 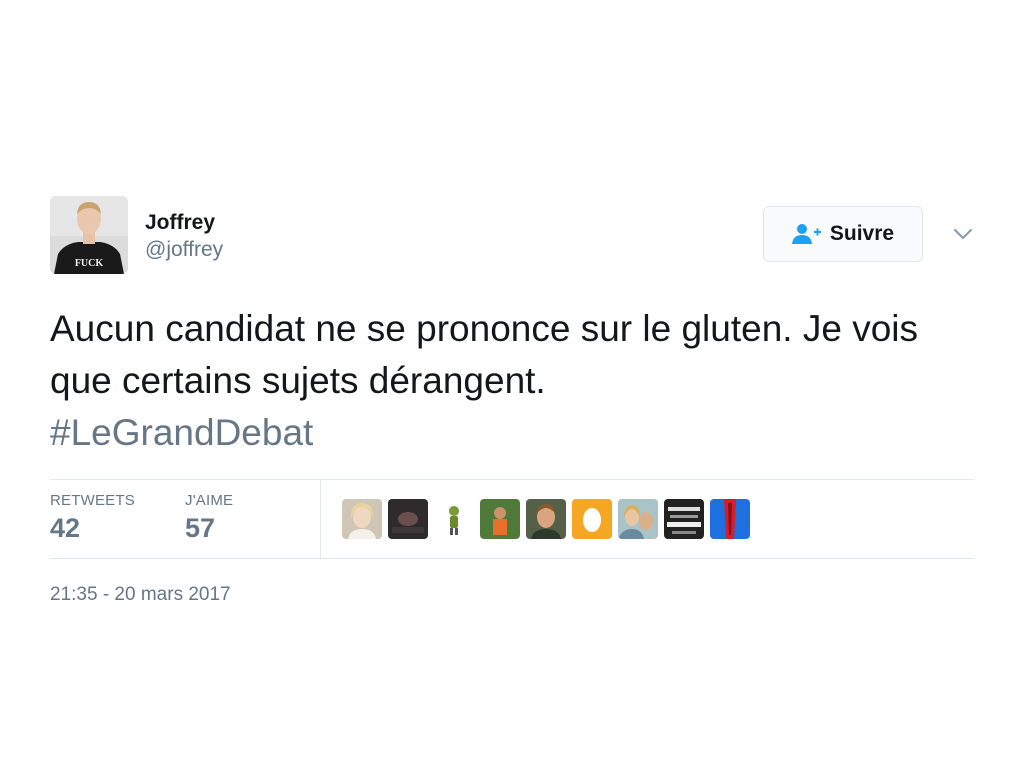 What do you see at coordinates (184, 250) in the screenshot?
I see `author-handle: @joffrey` at bounding box center [184, 250].